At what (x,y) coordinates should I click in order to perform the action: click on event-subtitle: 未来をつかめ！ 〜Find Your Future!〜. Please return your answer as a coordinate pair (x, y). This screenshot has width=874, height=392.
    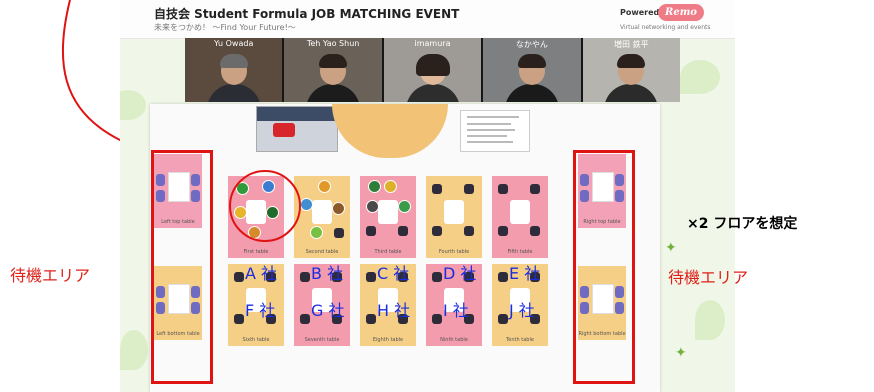
    Looking at the image, I should click on (225, 27).